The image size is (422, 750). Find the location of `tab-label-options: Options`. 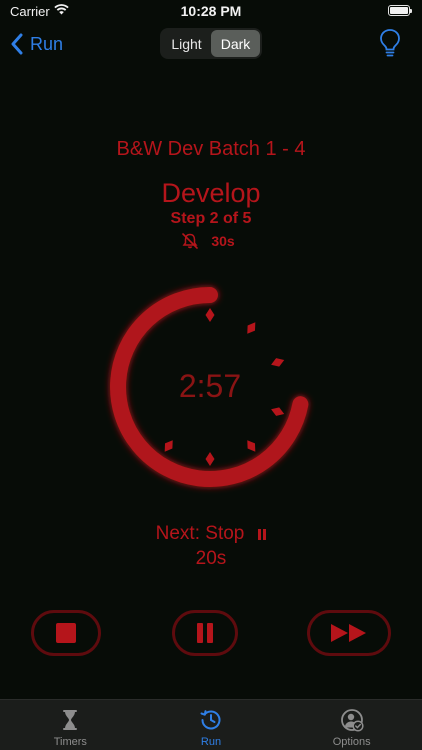

tab-label-options: Options is located at coordinates (351, 742).